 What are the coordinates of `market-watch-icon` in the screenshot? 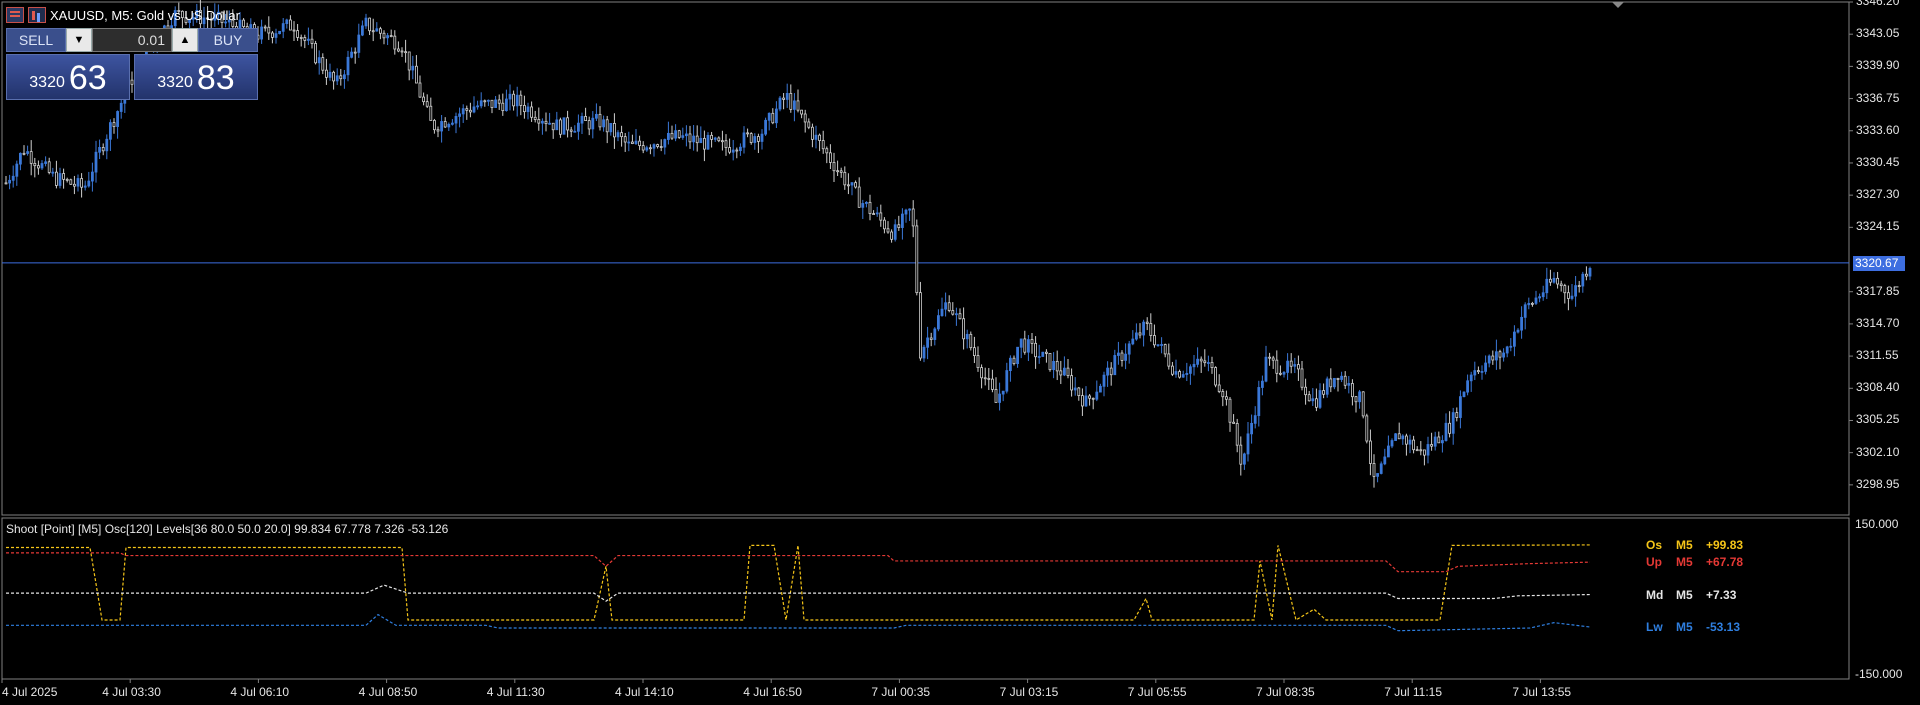 It's located at (15, 15).